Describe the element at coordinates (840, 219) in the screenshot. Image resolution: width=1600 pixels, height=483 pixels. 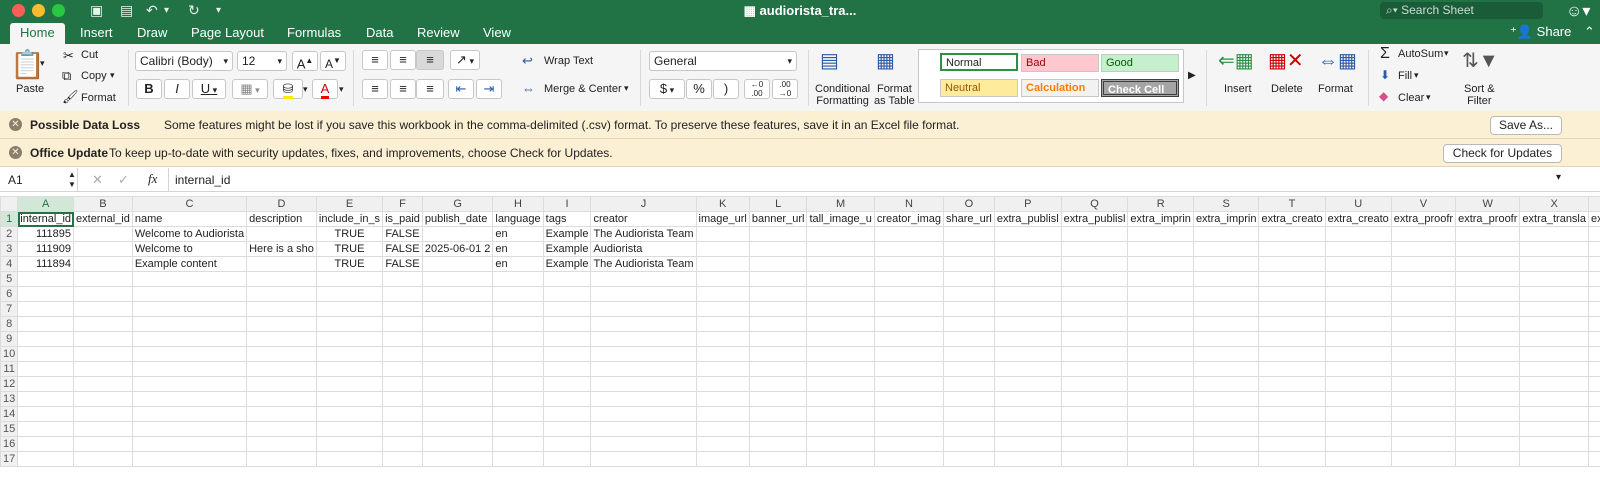
I see `cell-m1: tall_image_u` at that location.